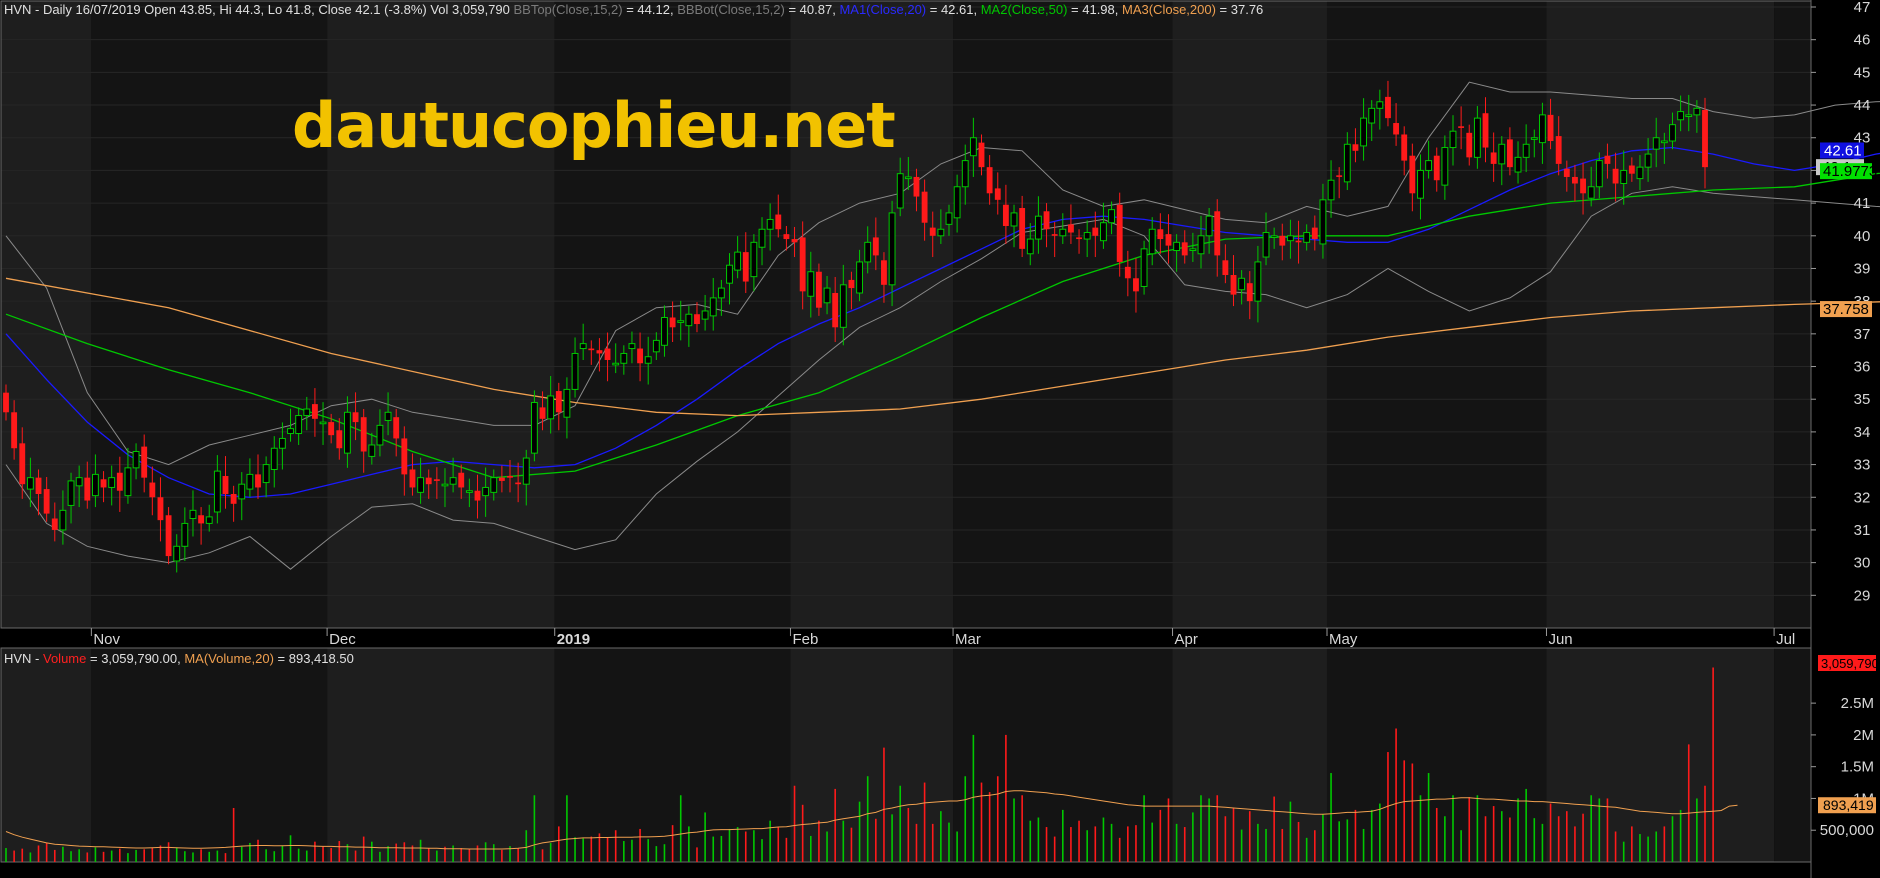  Describe the element at coordinates (1094, 9) in the screenshot. I see `ma2-value: = 41.98,` at that location.